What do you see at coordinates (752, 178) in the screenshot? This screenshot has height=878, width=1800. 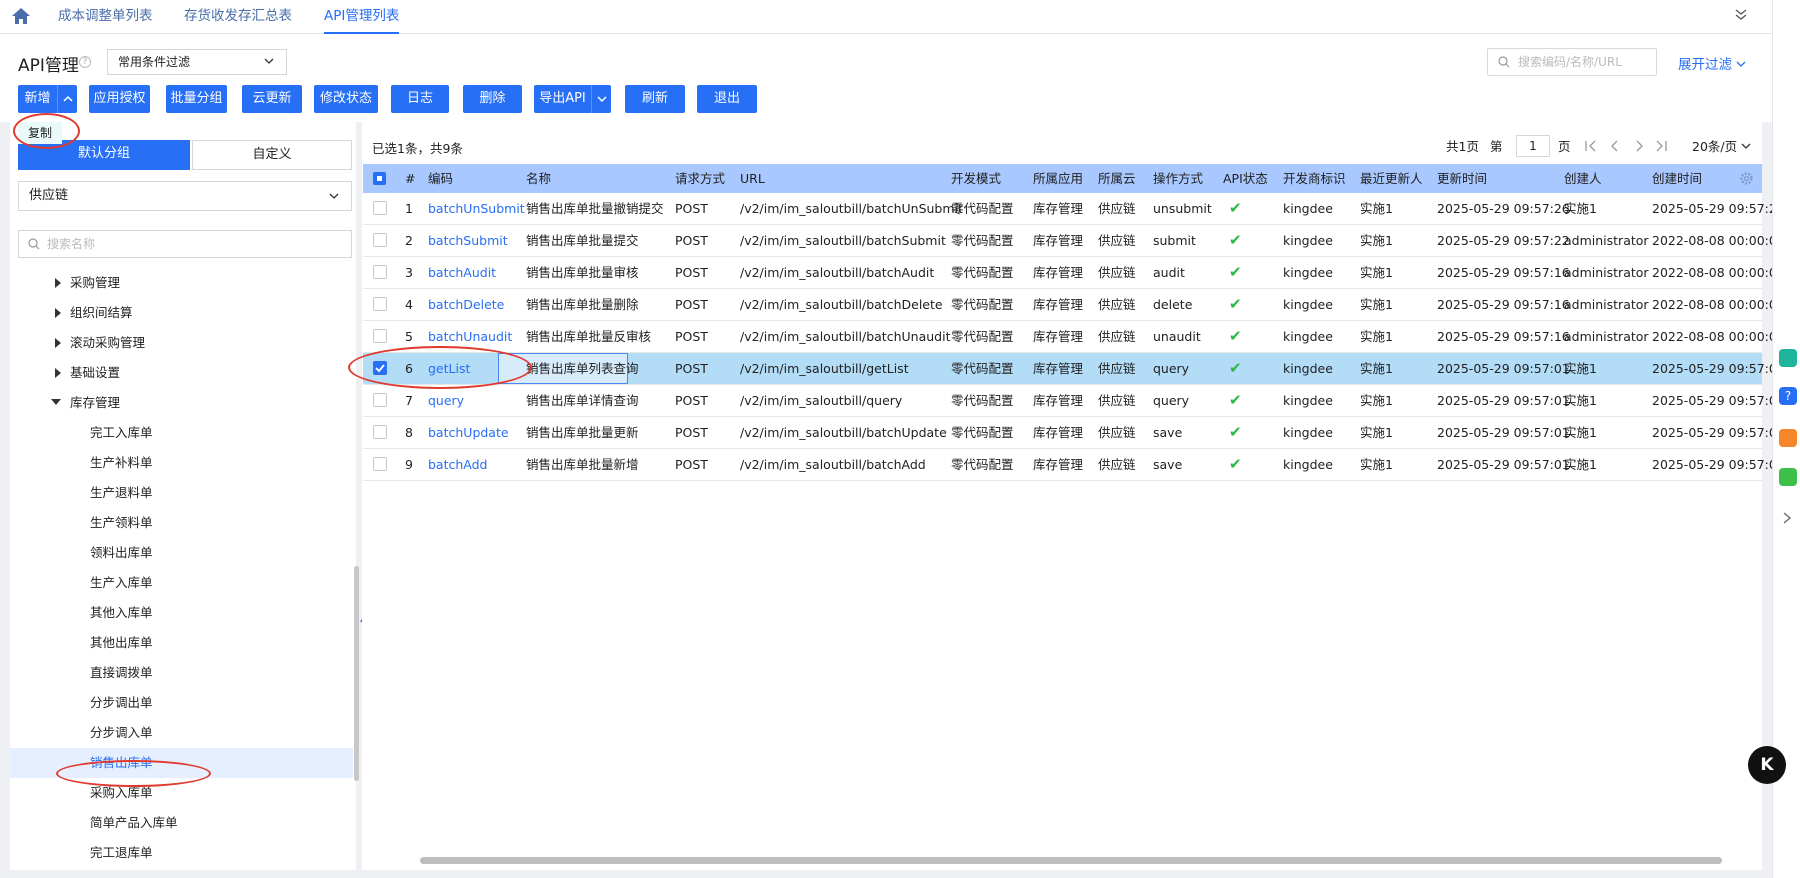 I see `col-header-url: URL` at bounding box center [752, 178].